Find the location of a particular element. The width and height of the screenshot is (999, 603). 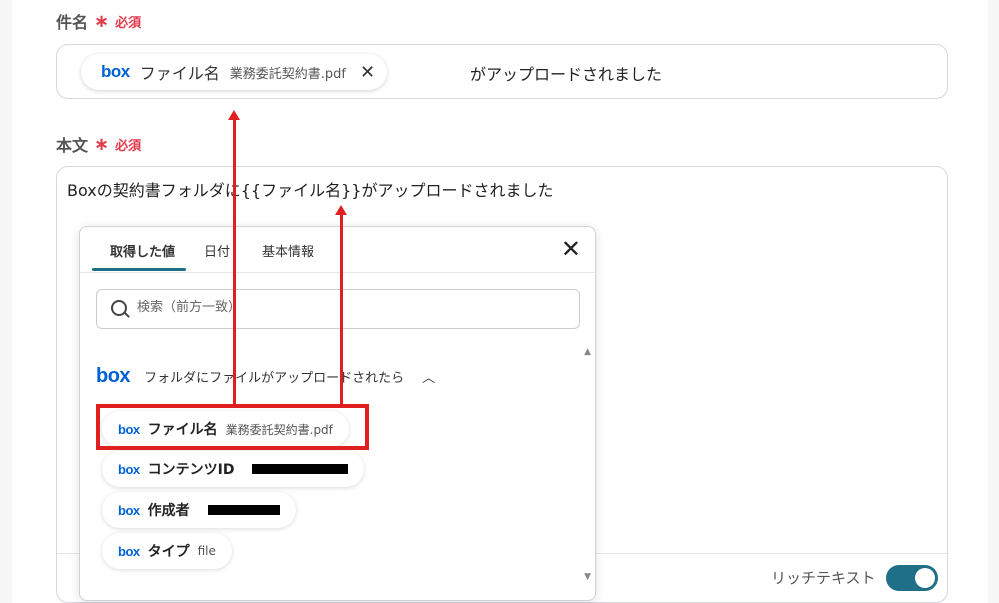

subject-input: box ファイル名 業務委託契約書.pdf ✕ がアップロードされました is located at coordinates (502, 71).